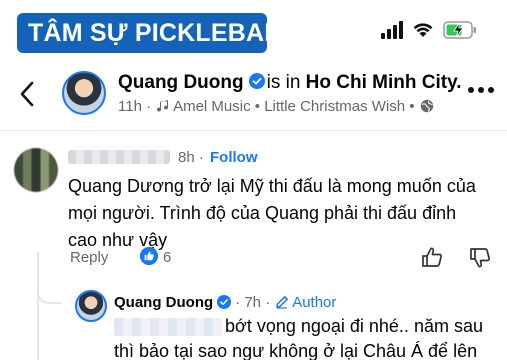 This screenshot has width=507, height=360. I want to click on location-prefix: is in, so click(283, 82).